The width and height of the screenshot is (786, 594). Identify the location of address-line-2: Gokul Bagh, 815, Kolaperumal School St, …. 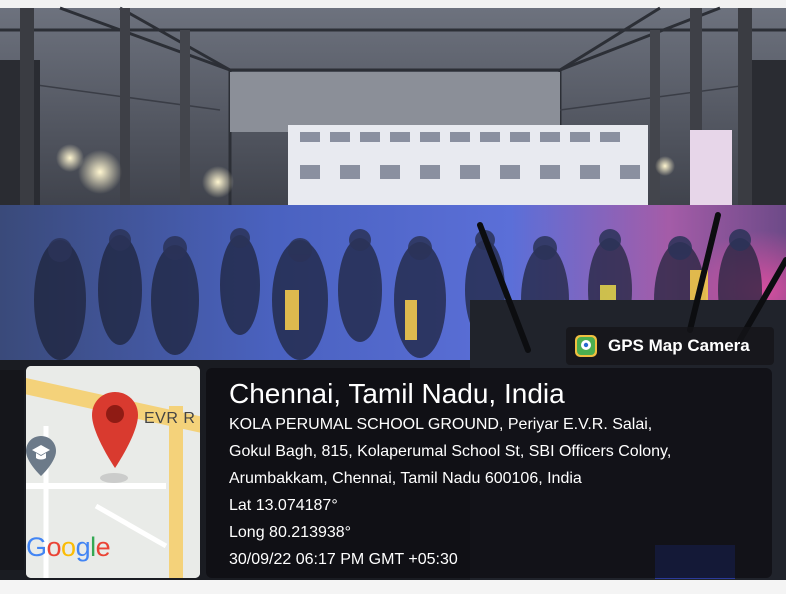
(450, 451).